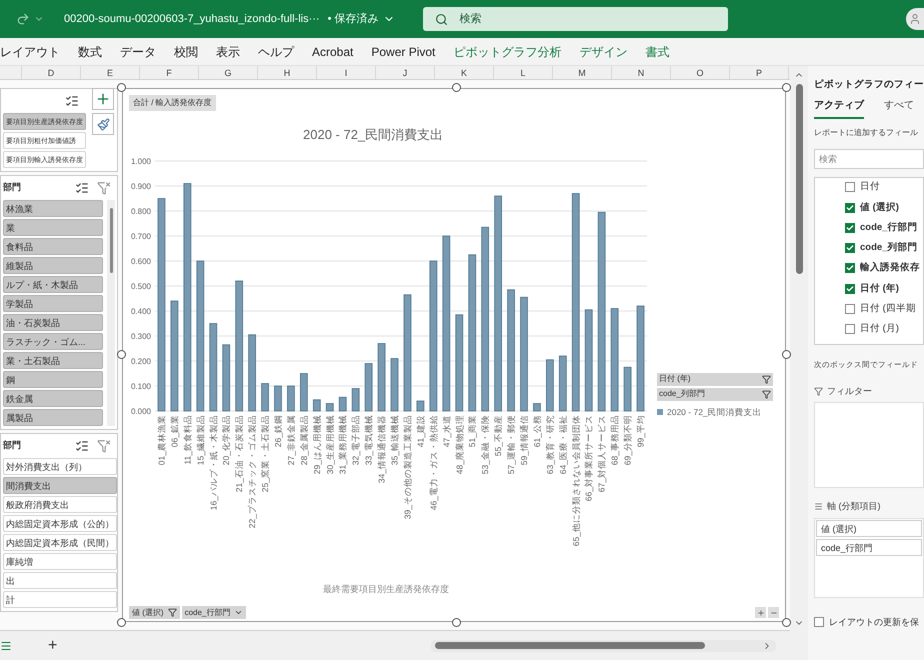 The width and height of the screenshot is (924, 660). Describe the element at coordinates (760, 612) in the screenshot. I see `zoom-in-button` at that location.